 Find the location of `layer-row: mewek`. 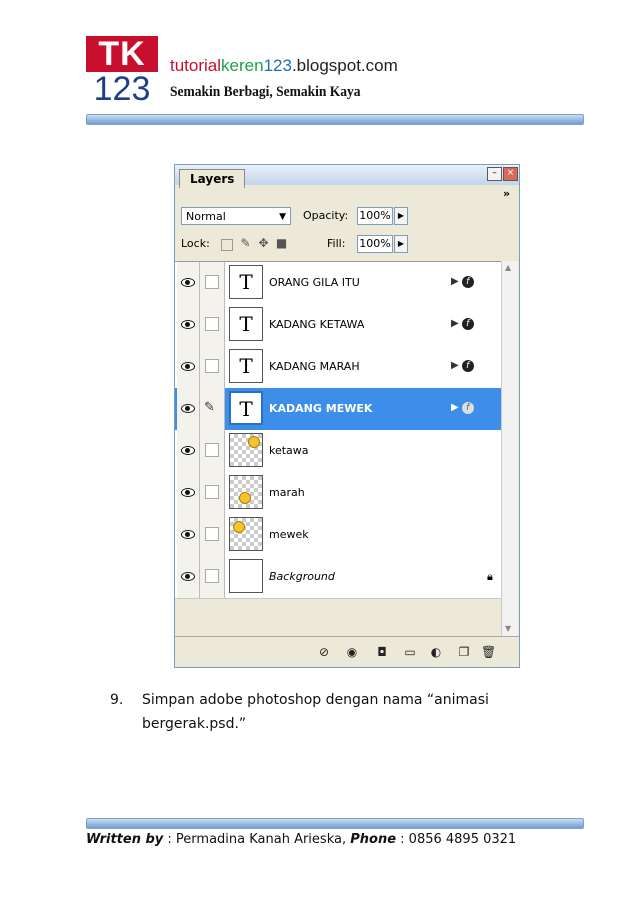

layer-row: mewek is located at coordinates (338, 535).